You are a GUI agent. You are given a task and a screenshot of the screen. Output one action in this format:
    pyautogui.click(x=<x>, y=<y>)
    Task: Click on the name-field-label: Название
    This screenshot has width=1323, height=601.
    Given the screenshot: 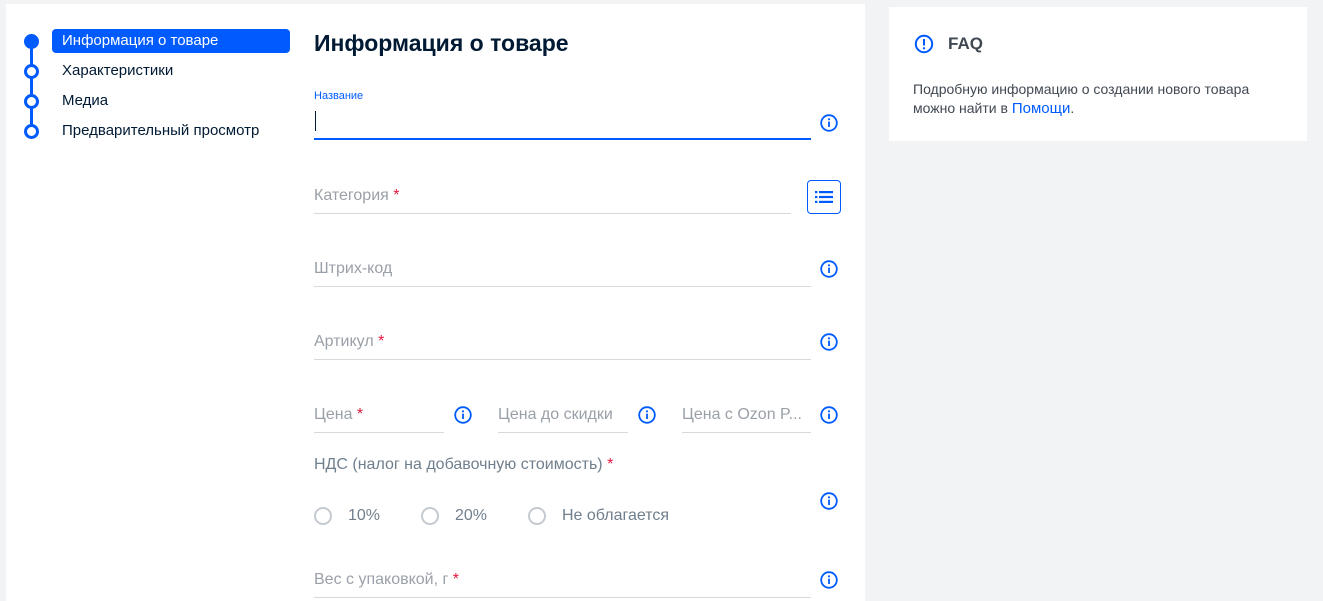 What is the action you would take?
    pyautogui.click(x=339, y=96)
    